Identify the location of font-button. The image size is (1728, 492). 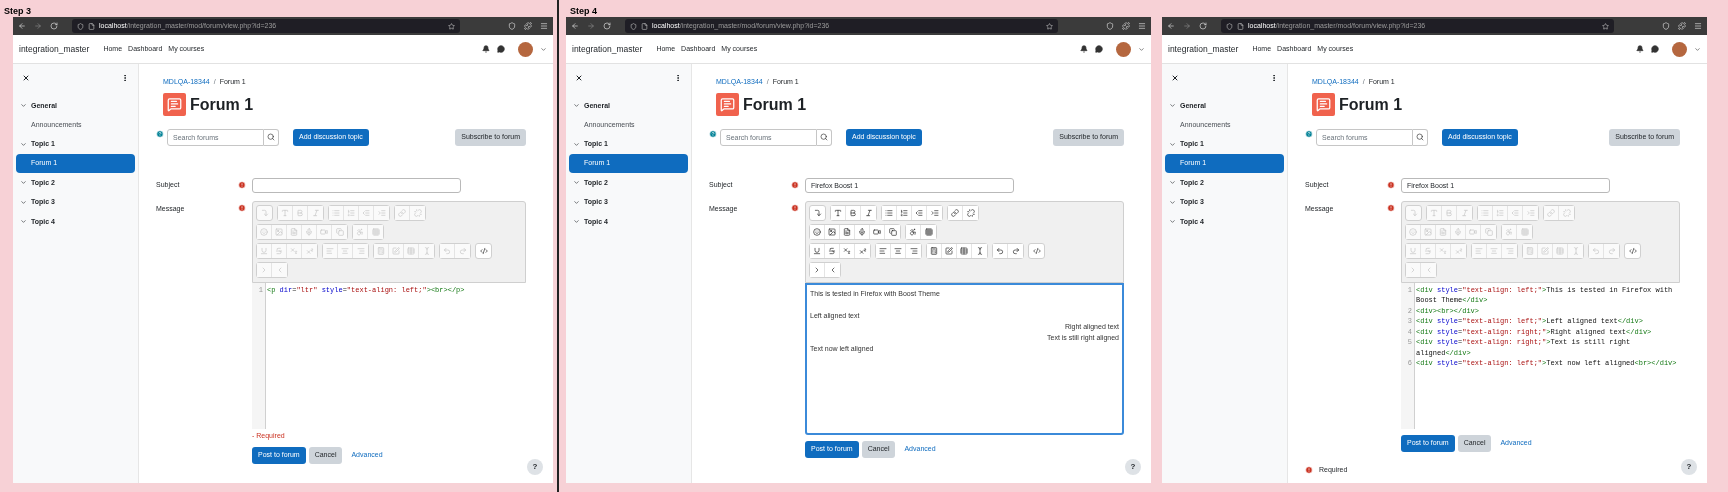
(838, 212).